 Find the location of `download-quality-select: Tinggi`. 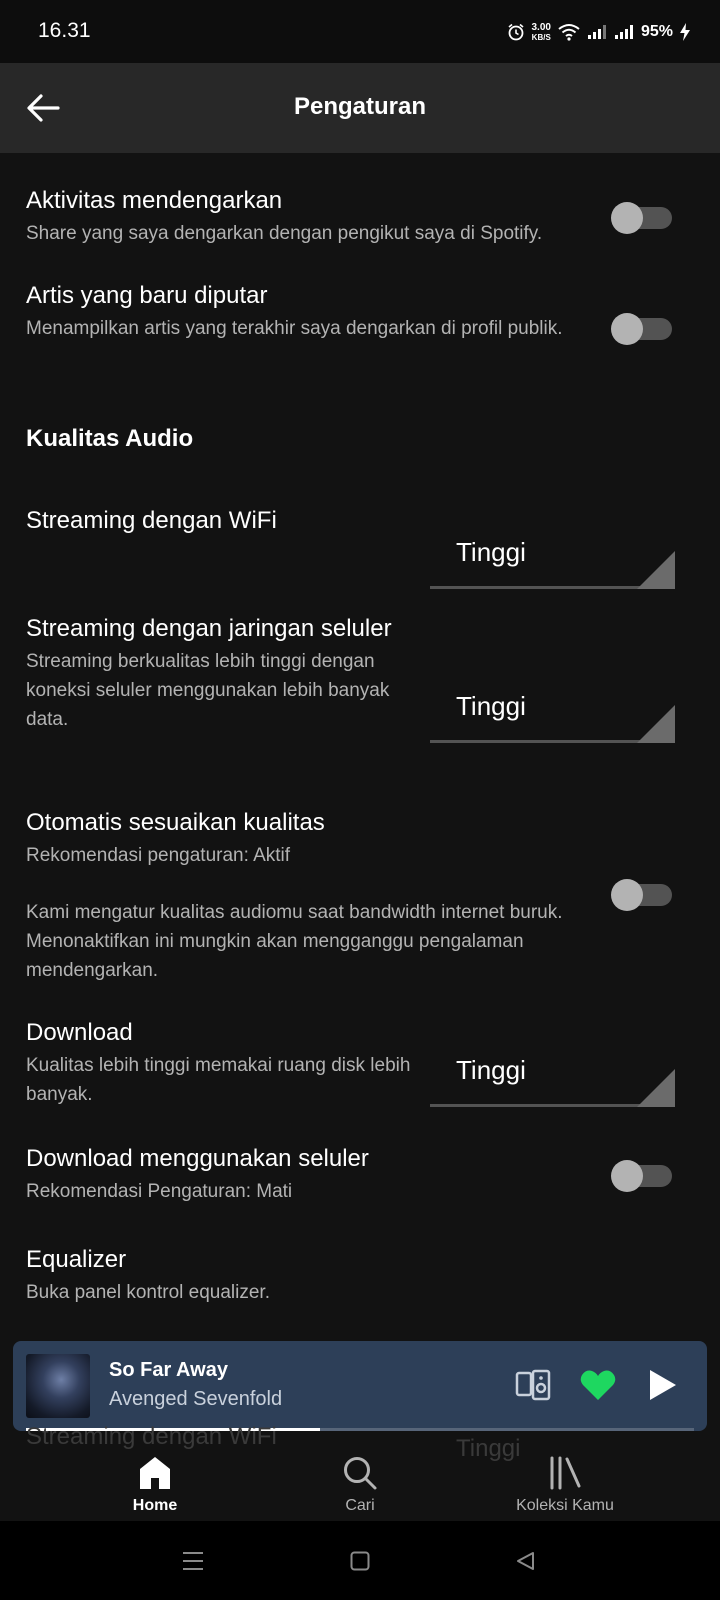

download-quality-select: Tinggi is located at coordinates (552, 1077).